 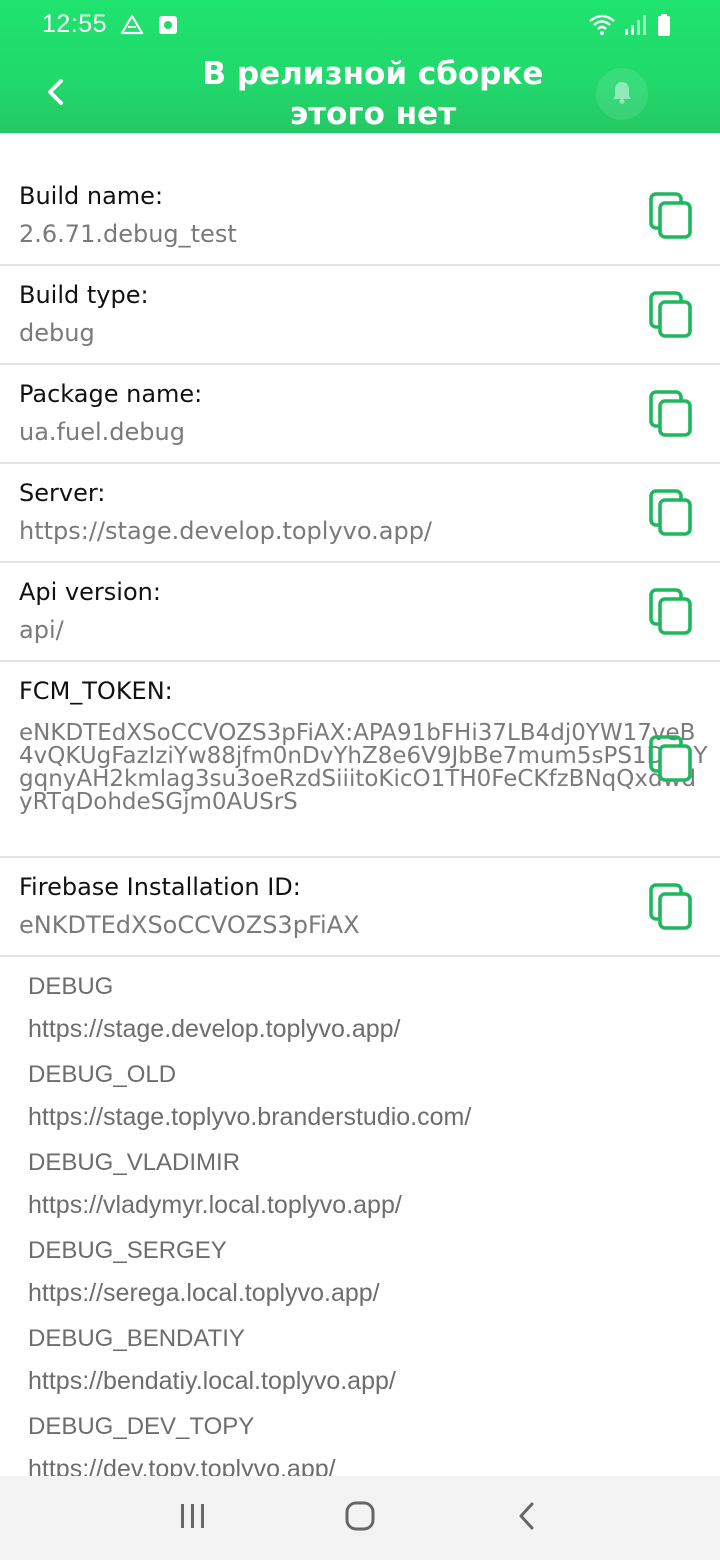 What do you see at coordinates (215, 1205) in the screenshot?
I see `server-url: https://vladymyr.local.toplyvo.app/` at bounding box center [215, 1205].